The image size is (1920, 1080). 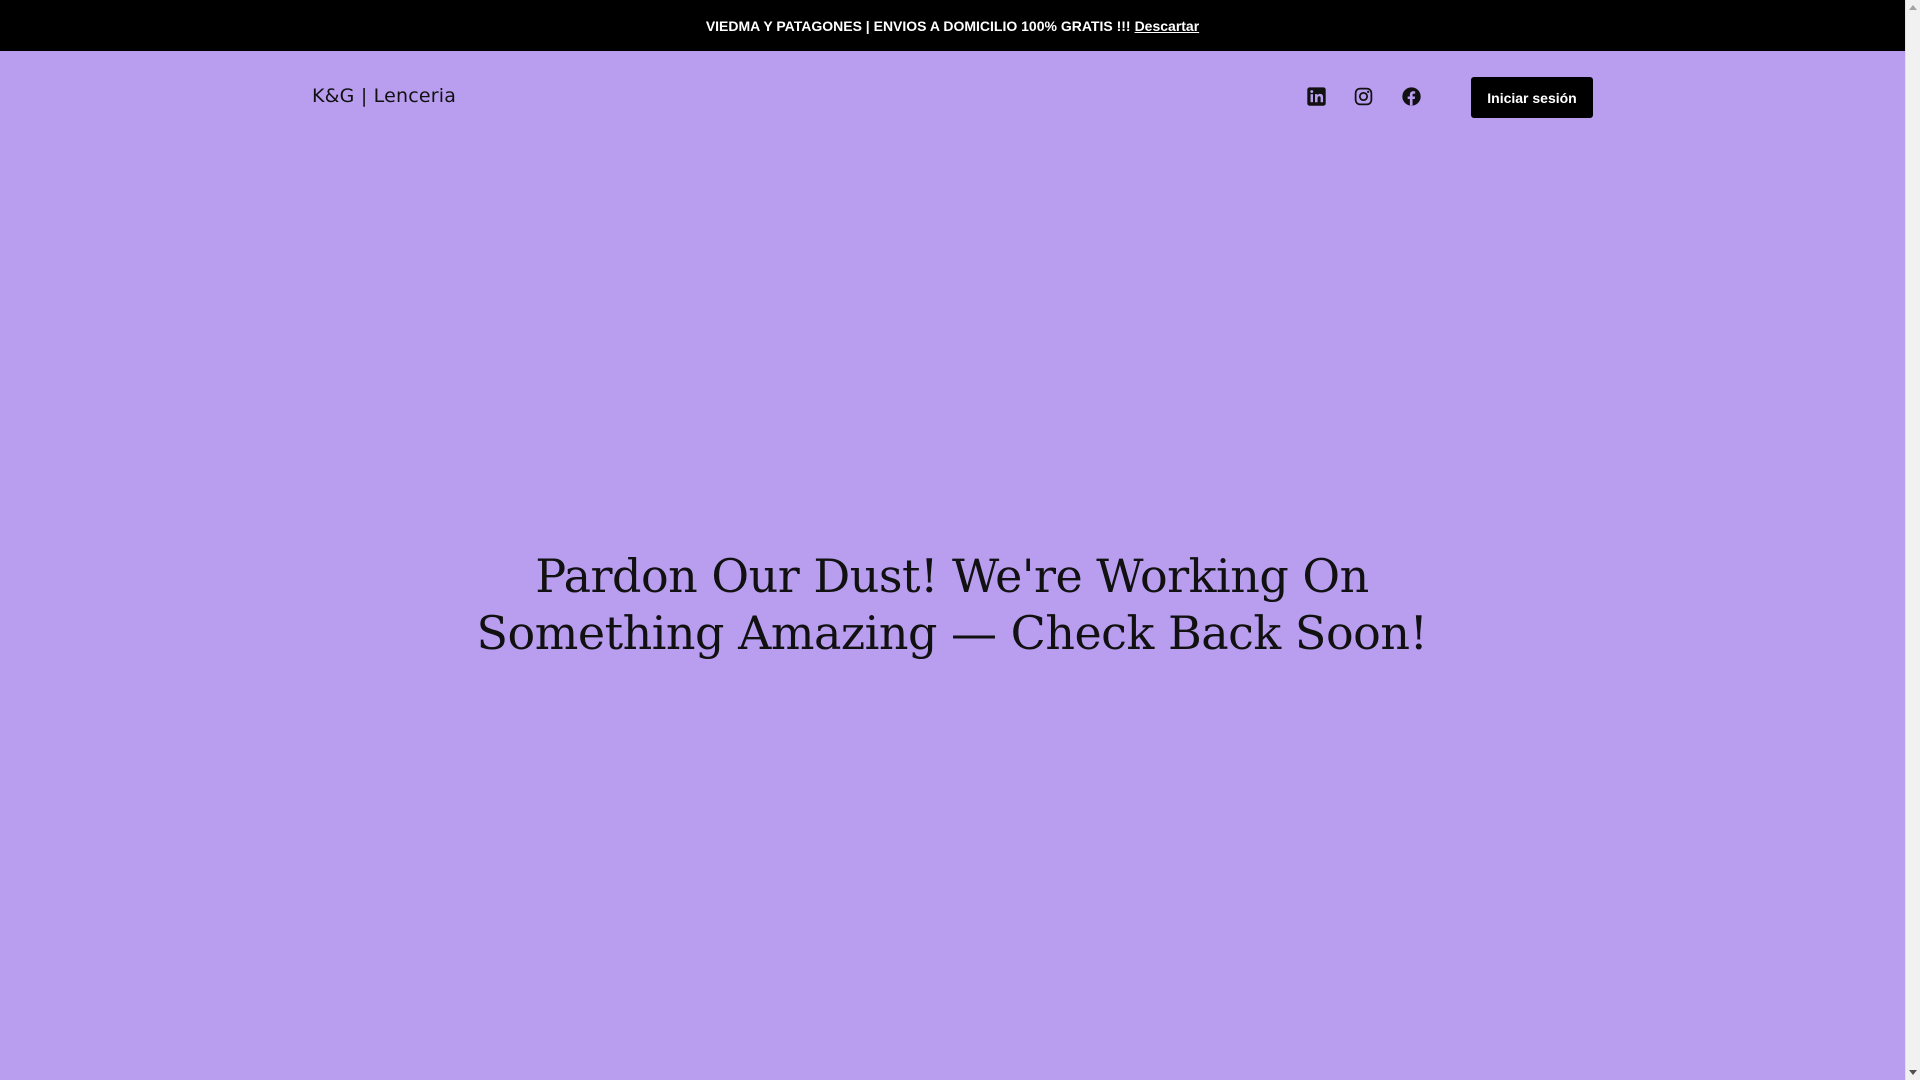 What do you see at coordinates (1363, 96) in the screenshot?
I see `instagram-icon` at bounding box center [1363, 96].